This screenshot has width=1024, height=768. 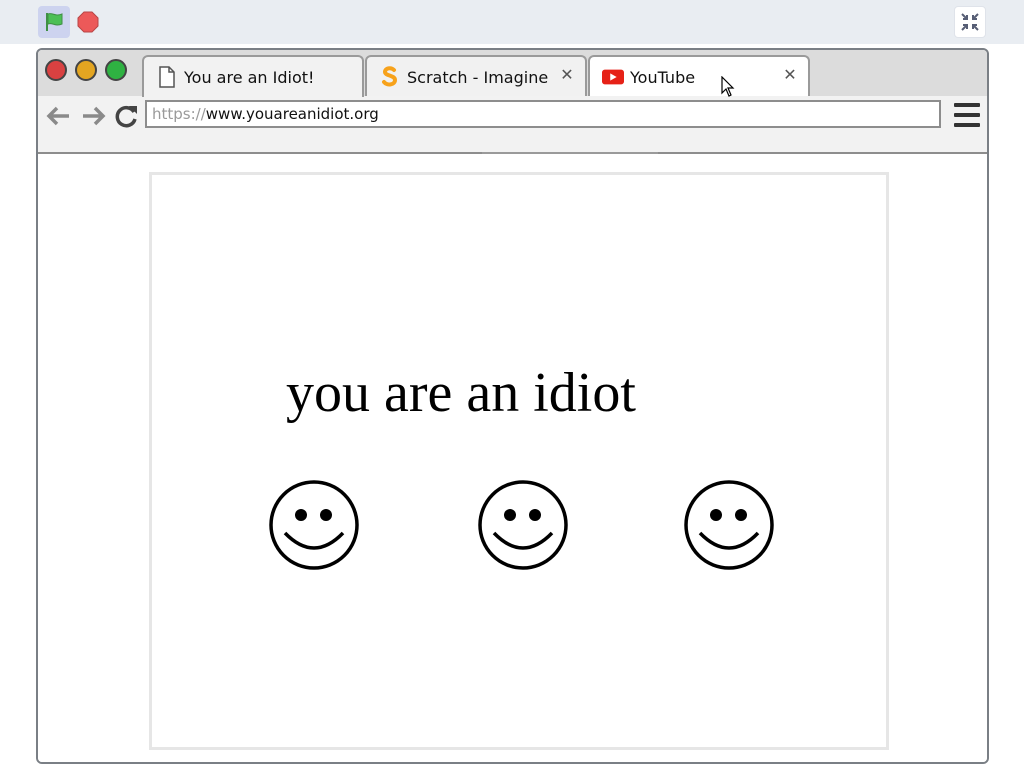 I want to click on forward-button, so click(x=94, y=116).